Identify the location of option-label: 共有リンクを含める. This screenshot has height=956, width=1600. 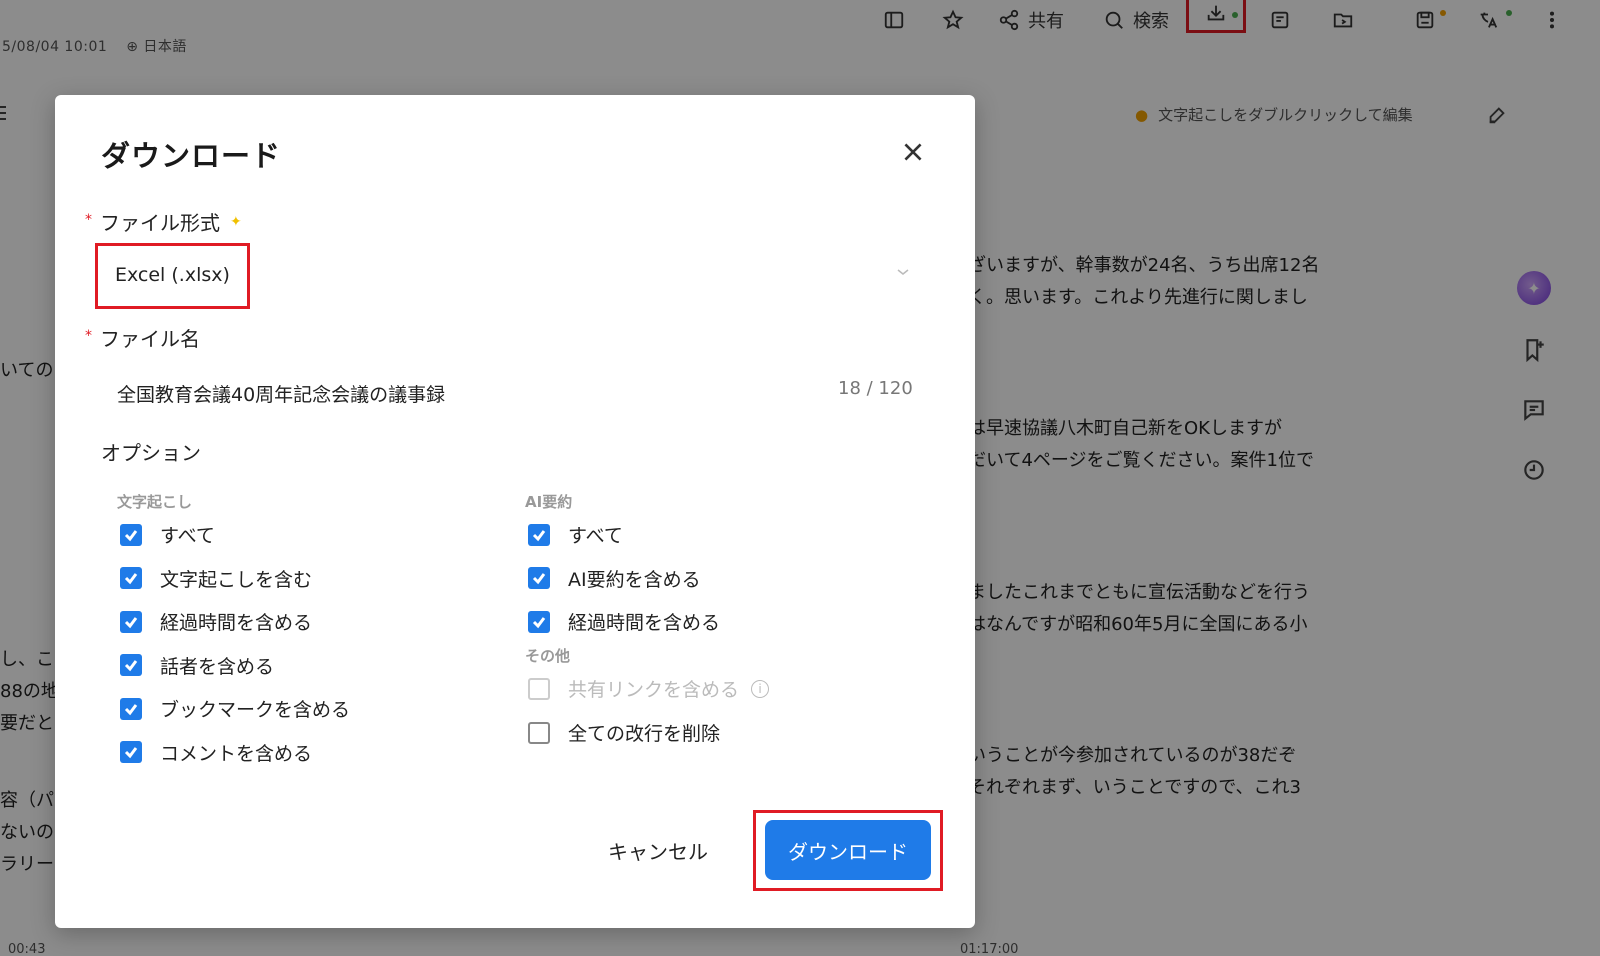
(654, 690).